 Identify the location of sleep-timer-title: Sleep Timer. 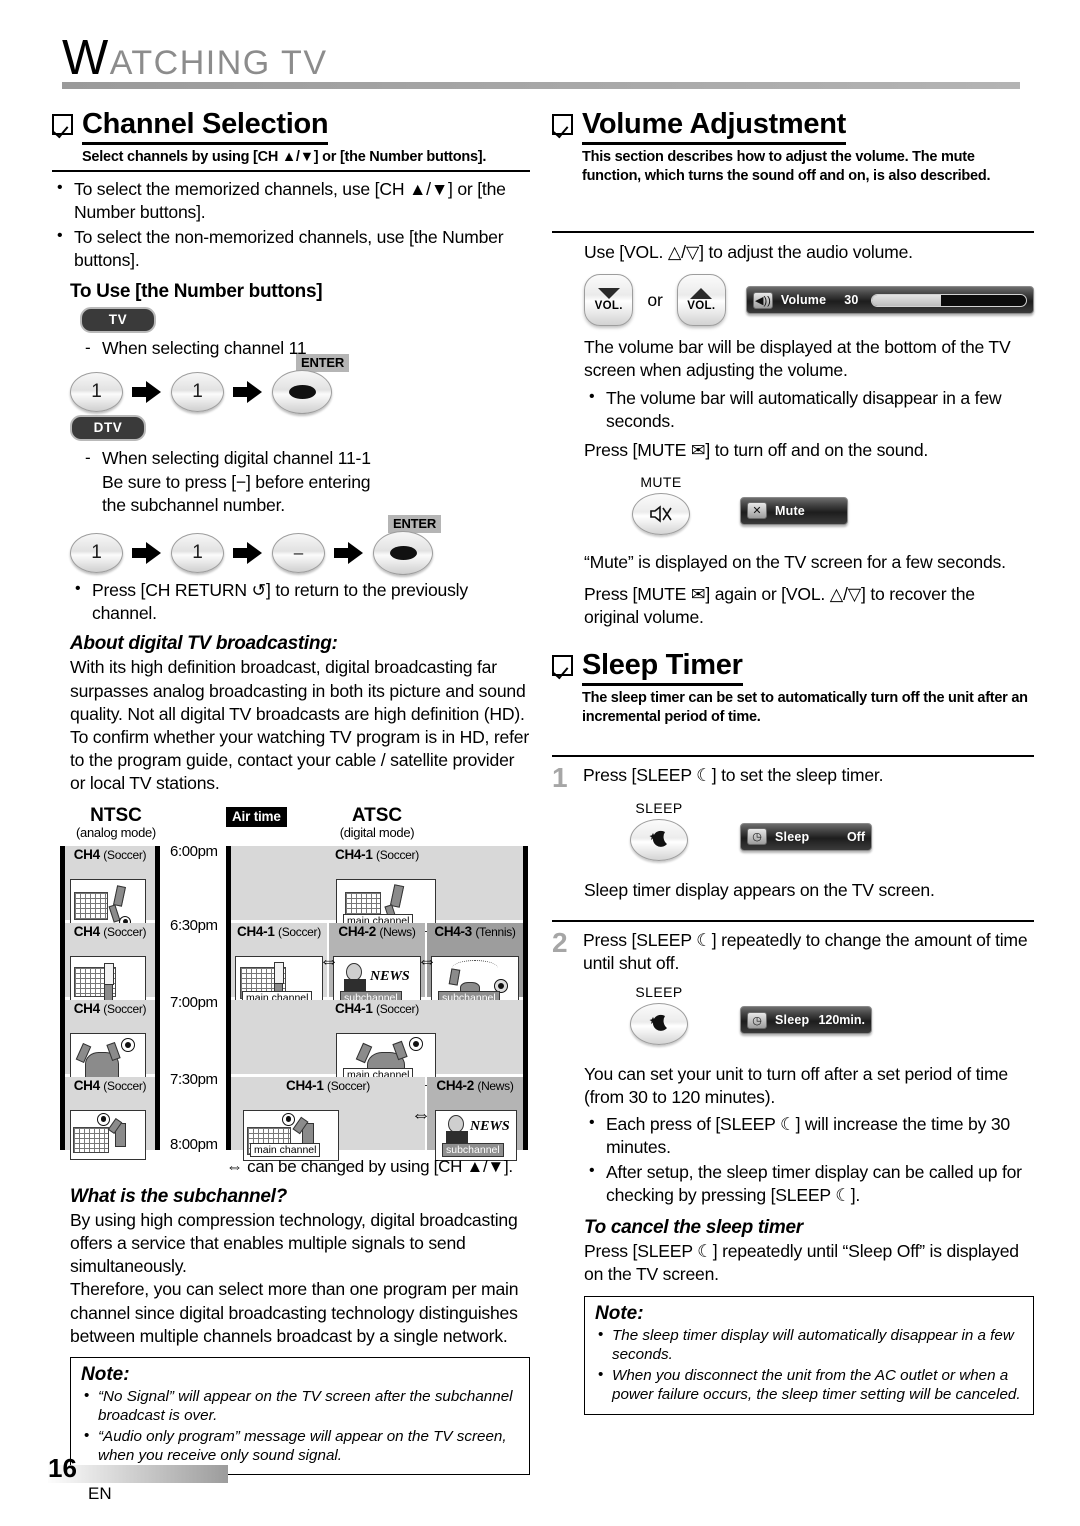
(662, 668).